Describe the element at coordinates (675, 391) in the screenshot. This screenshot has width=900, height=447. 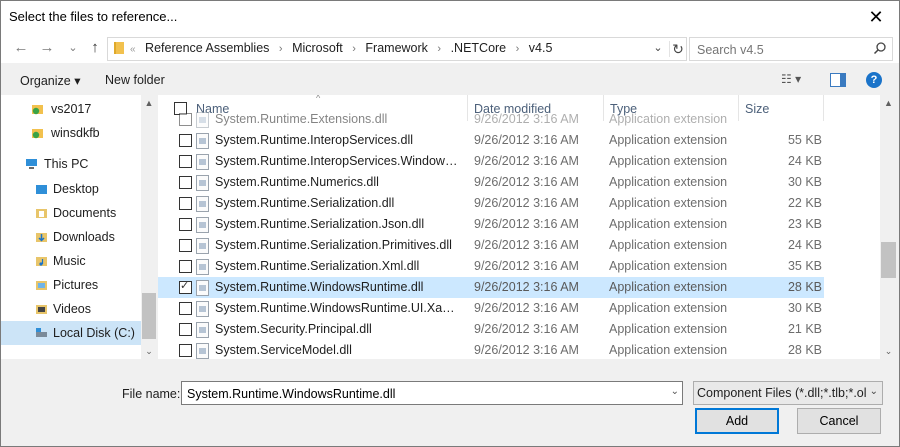
I see `file-name-dropdown-icon: ⌄` at that location.